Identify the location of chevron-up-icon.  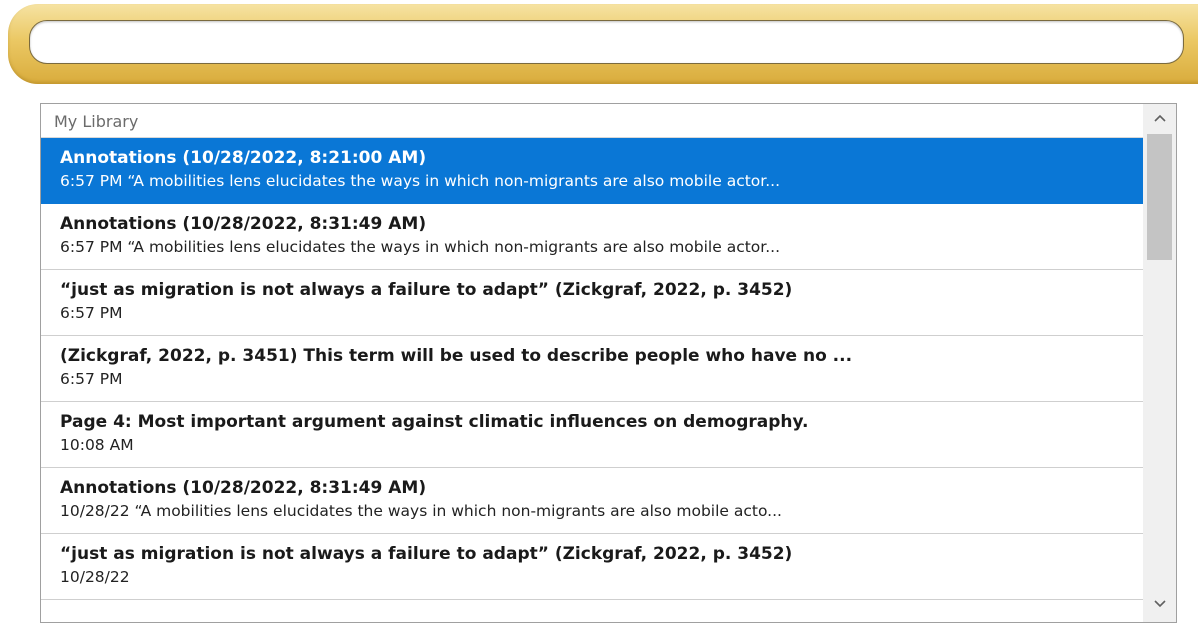
(1159, 118).